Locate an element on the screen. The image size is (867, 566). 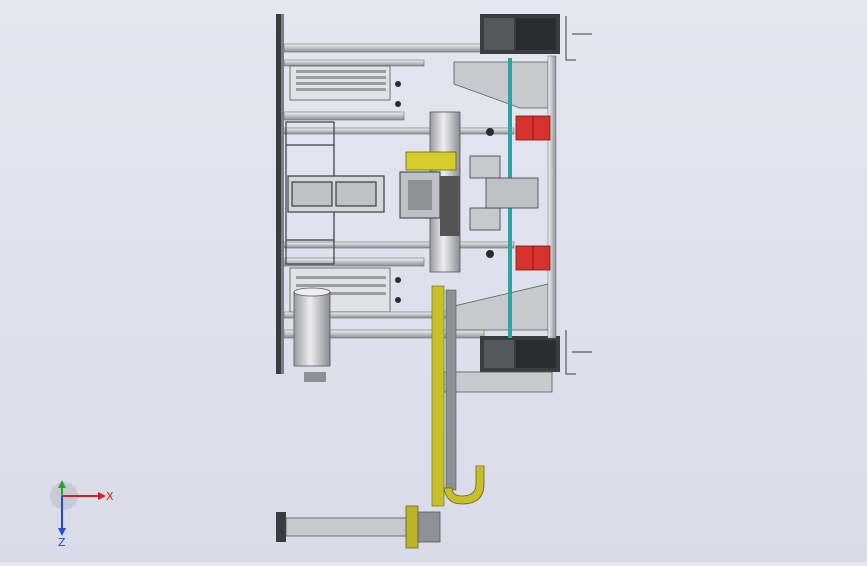
z-axis-arrow-icon is located at coordinates (62, 532).